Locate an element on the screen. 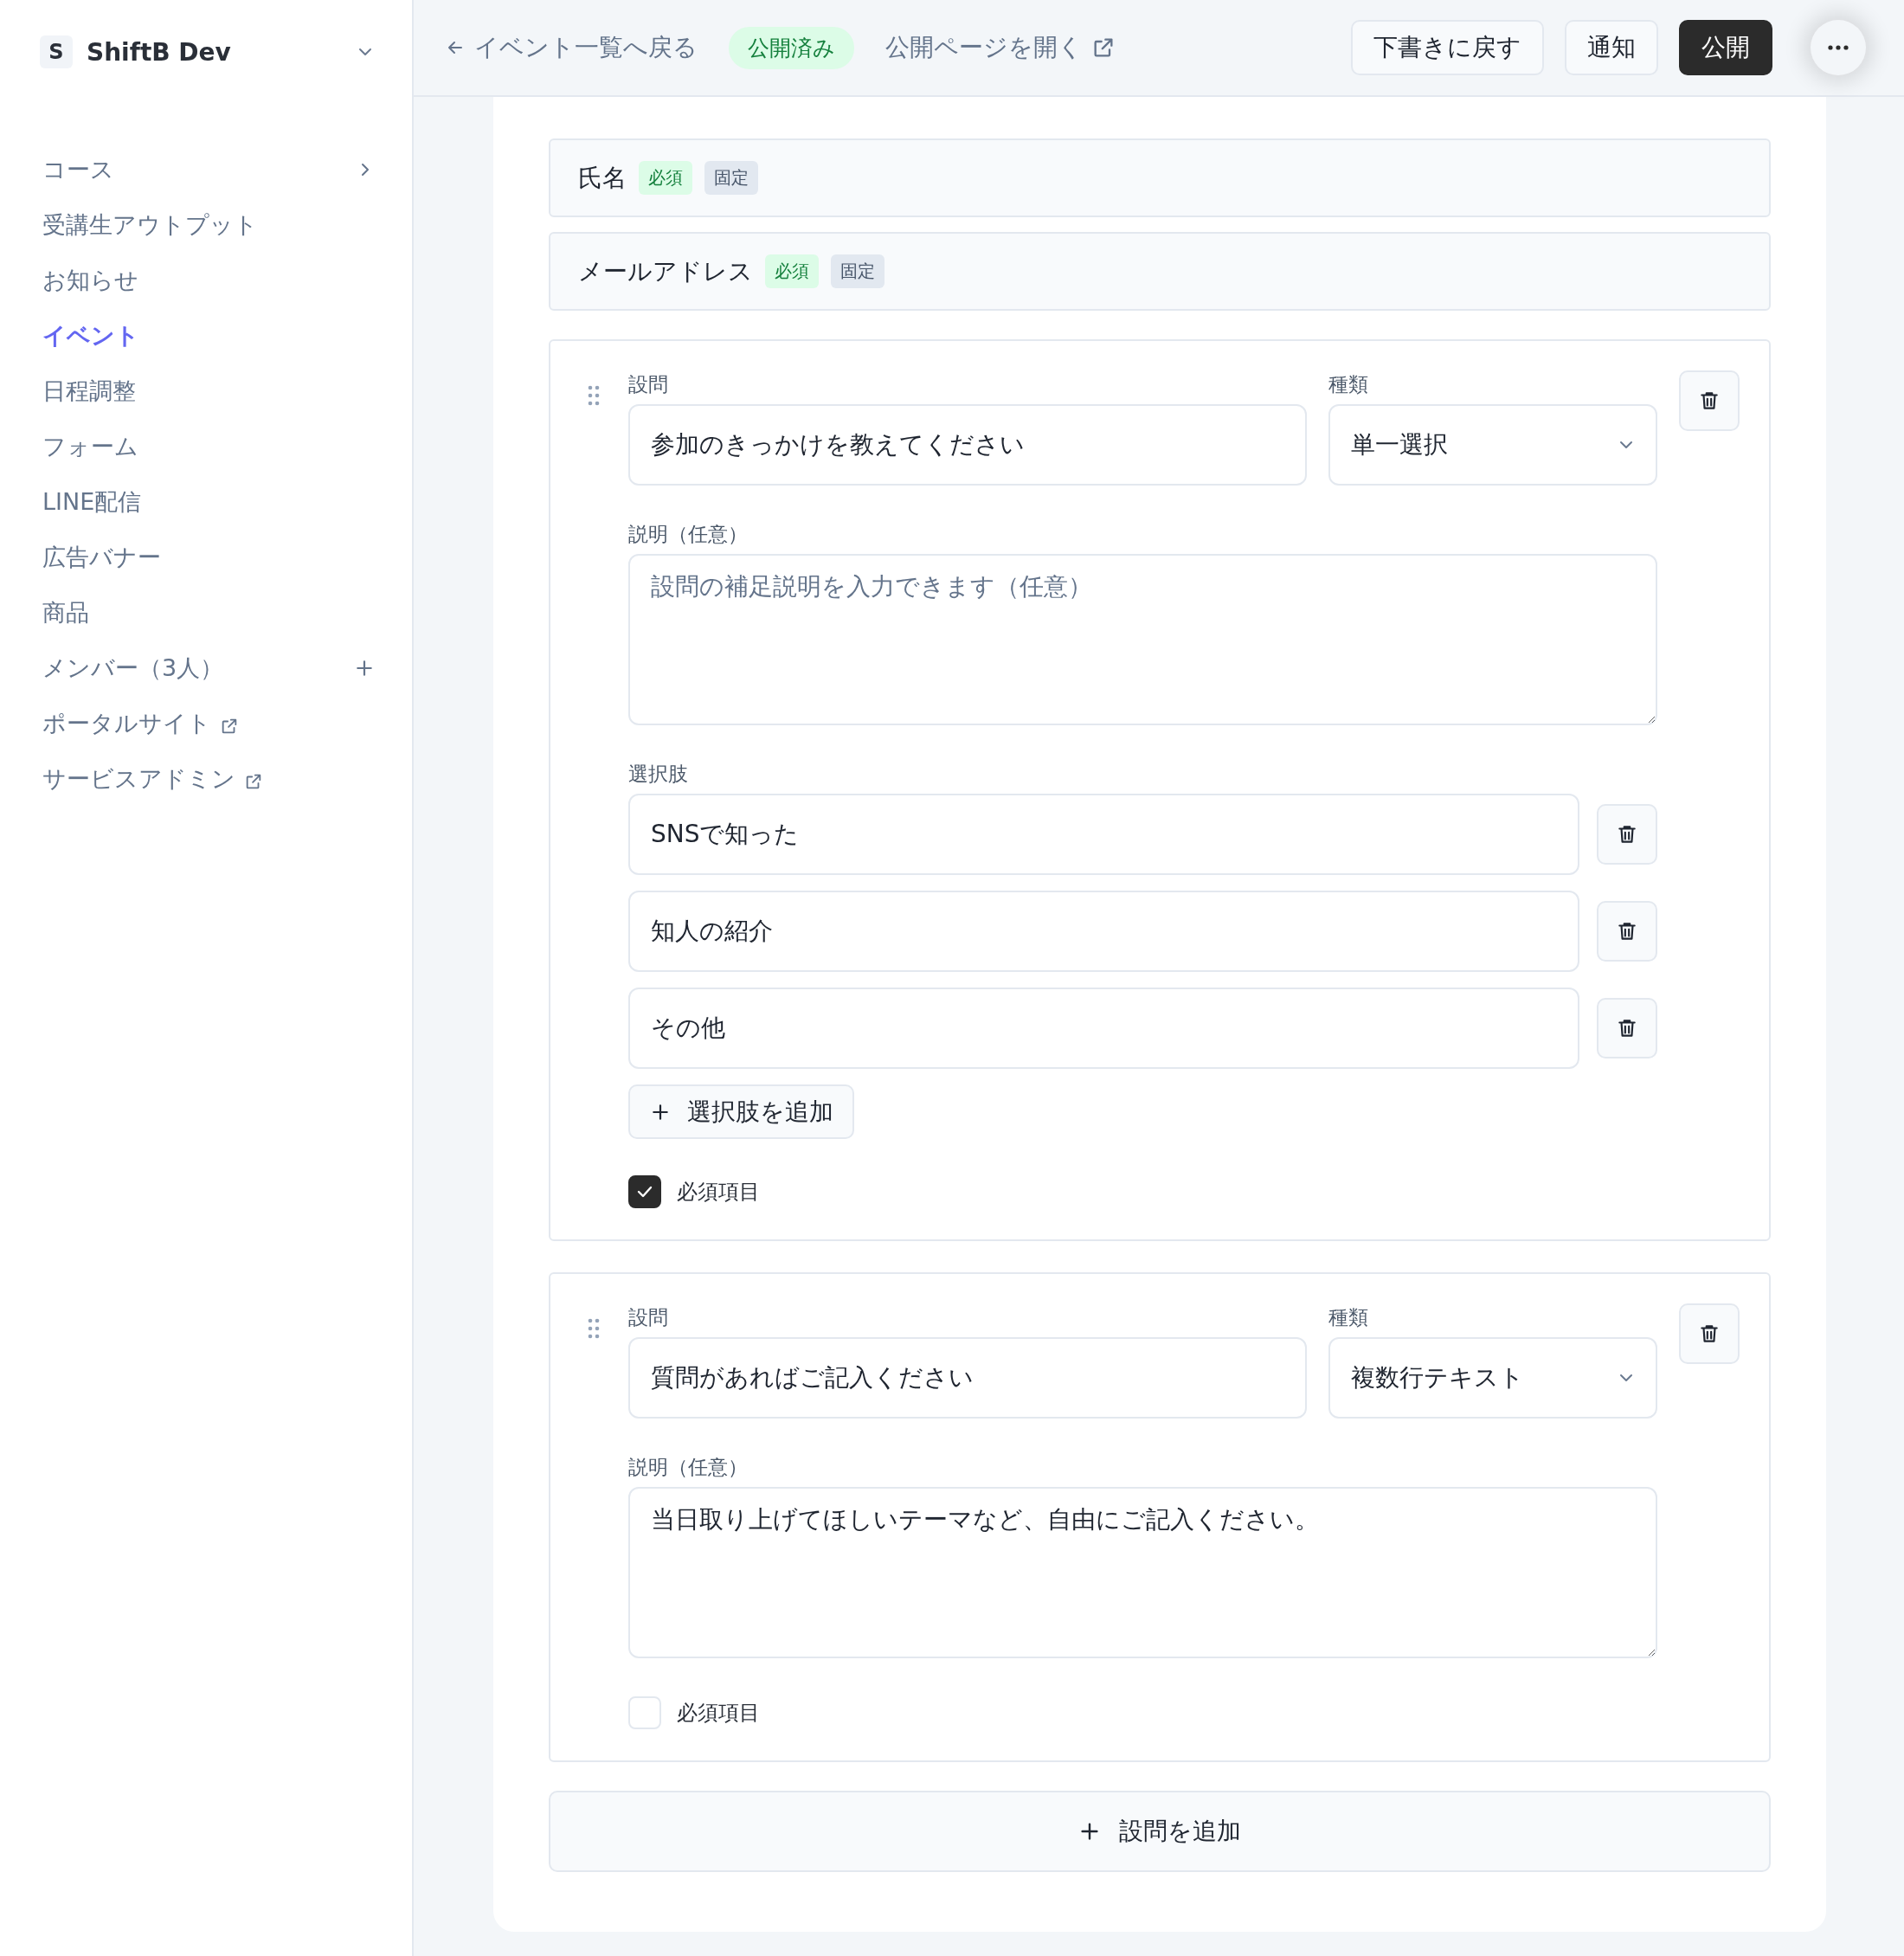  sidebar-item: メンバー（3人） is located at coordinates (207, 668).